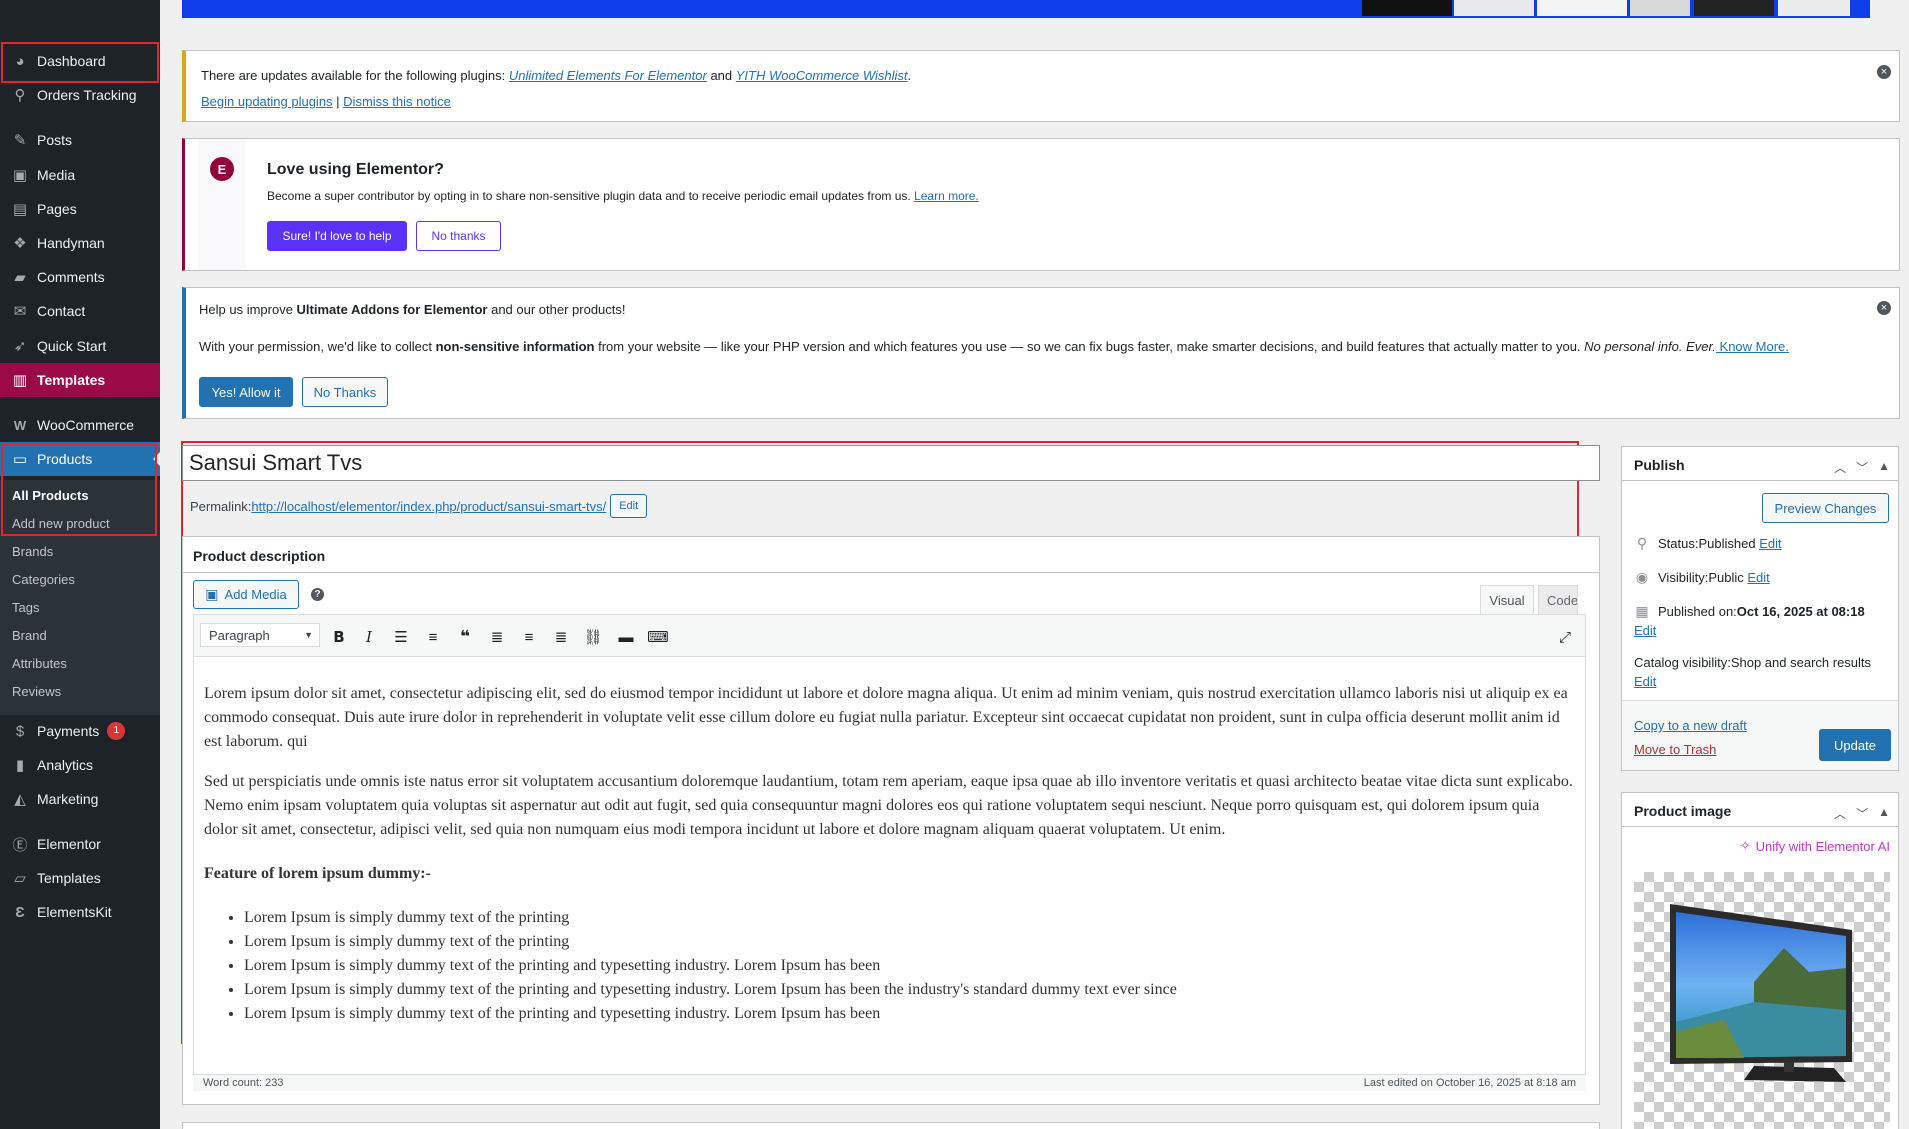 This screenshot has width=1909, height=1129. Describe the element at coordinates (1645, 630) in the screenshot. I see `published-edit-link: Edit` at that location.